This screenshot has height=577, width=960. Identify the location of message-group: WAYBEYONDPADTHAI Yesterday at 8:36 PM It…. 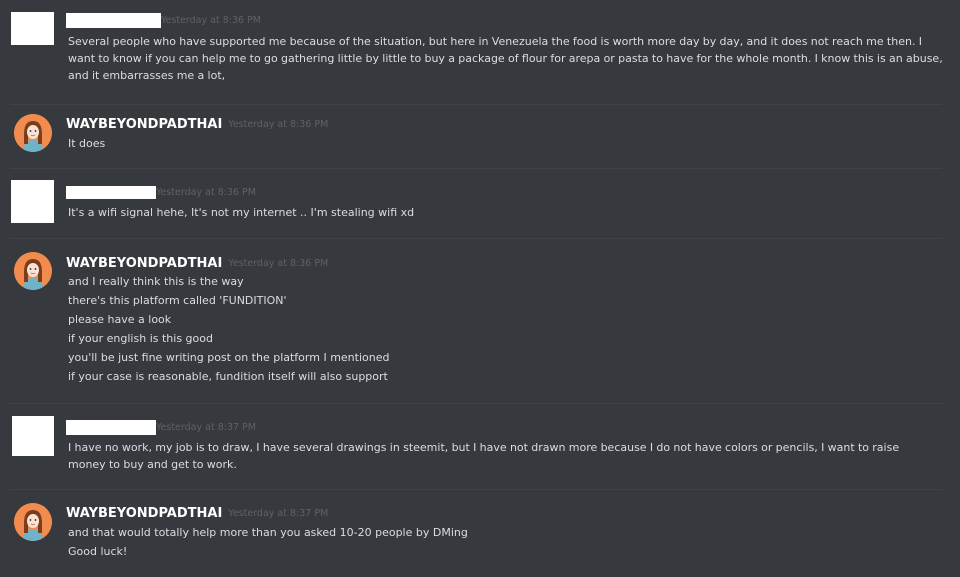
(480, 137).